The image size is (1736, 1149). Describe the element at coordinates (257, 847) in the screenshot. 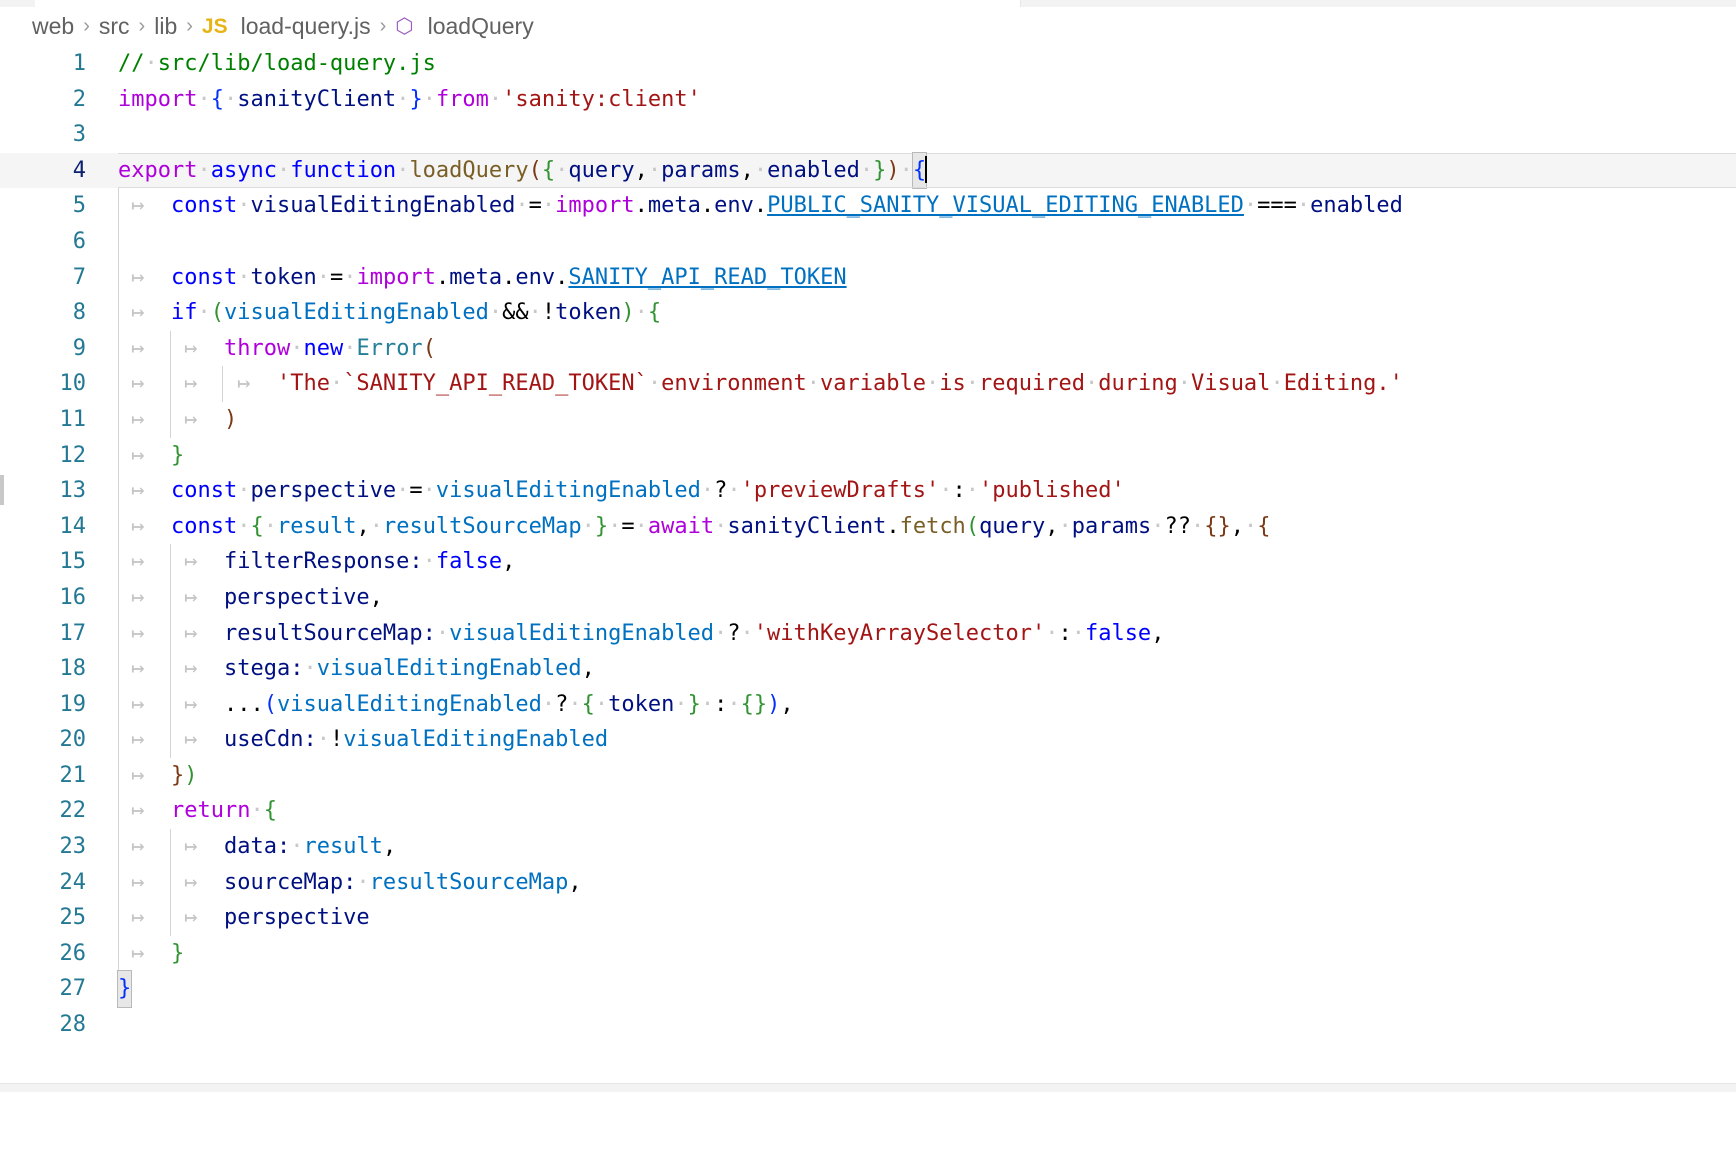

I see `line-content: ↦ ↦ data:·result,` at that location.